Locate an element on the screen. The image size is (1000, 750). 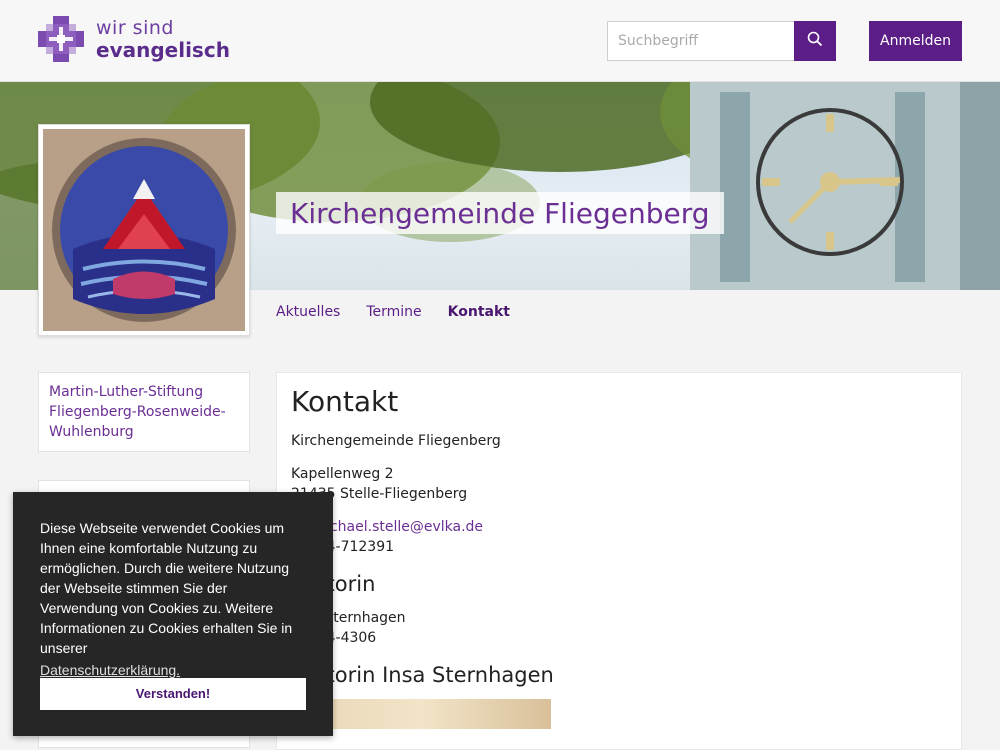
site-logo: wir sind evangelisch is located at coordinates (134, 39).